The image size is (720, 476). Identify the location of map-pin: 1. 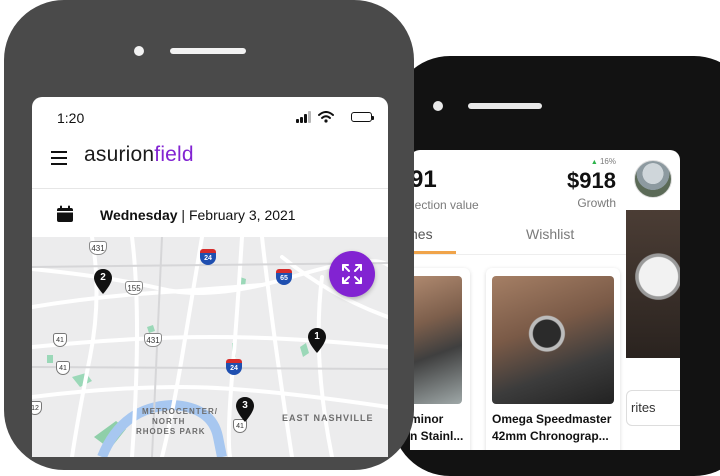
(317, 341).